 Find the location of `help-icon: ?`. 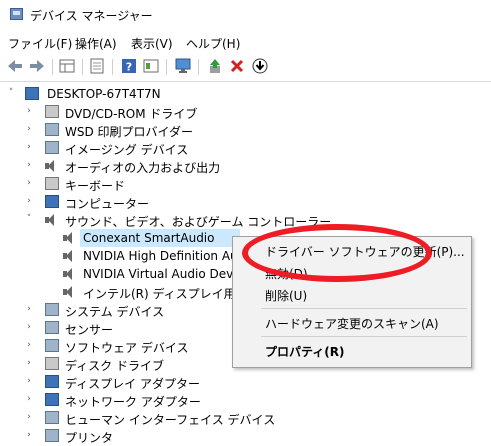

help-icon: ? is located at coordinates (129, 66).